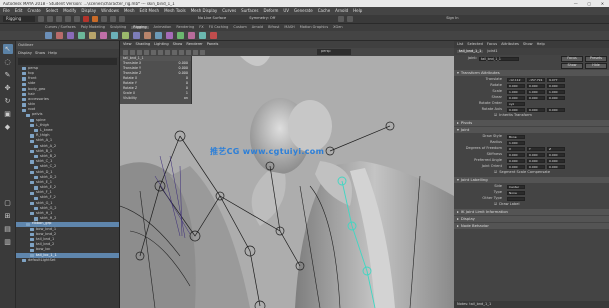 Image resolution: width=609 pixels, height=308 pixels. What do you see at coordinates (92, 35) in the screenshot?
I see `bind-skin-icon` at bounding box center [92, 35].